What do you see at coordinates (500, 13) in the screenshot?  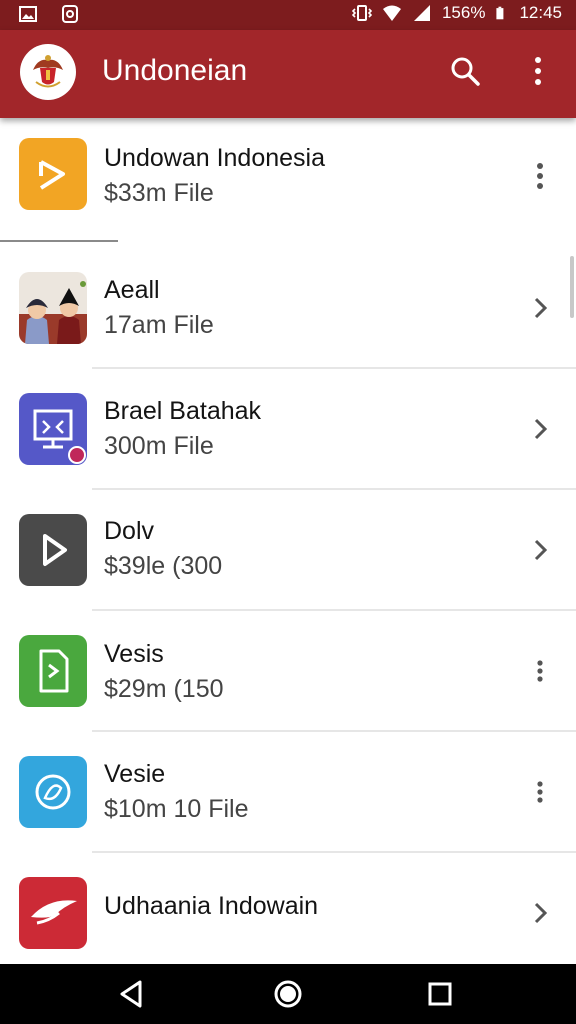 I see `battery-icon` at bounding box center [500, 13].